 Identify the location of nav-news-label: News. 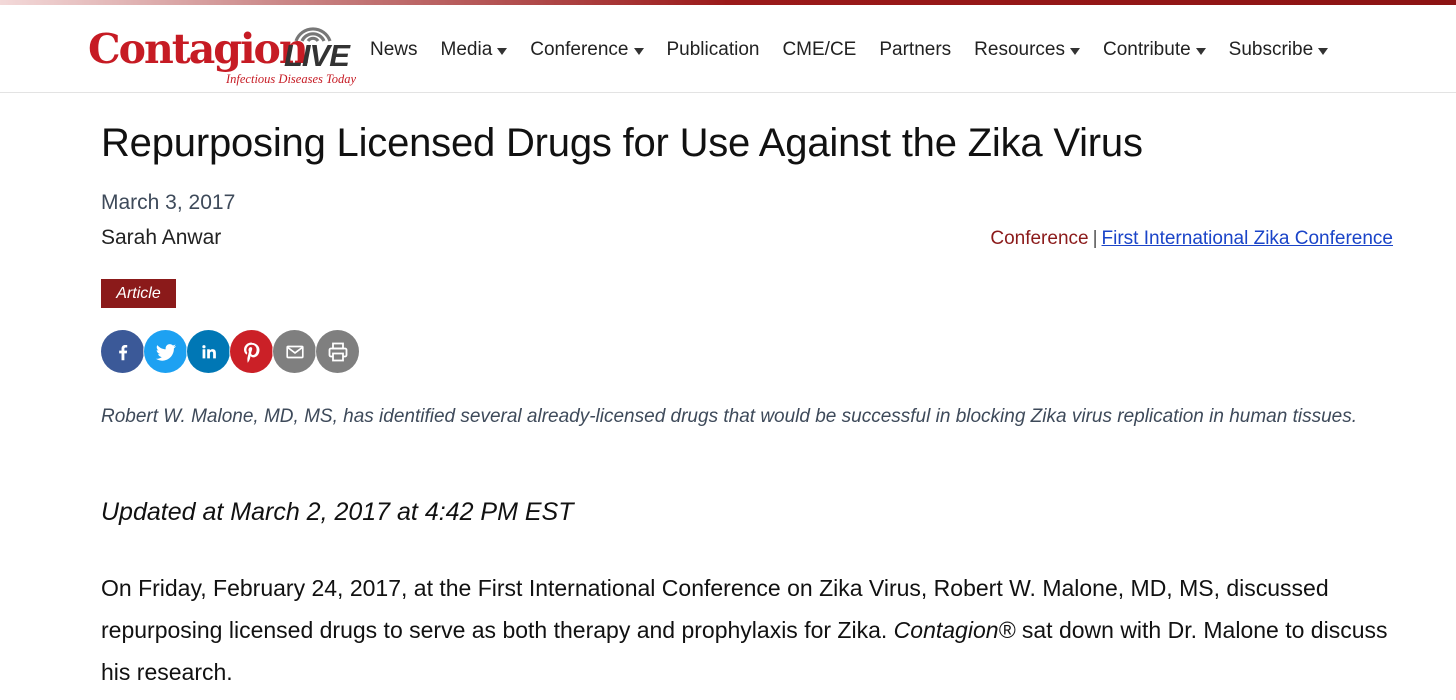
(394, 49).